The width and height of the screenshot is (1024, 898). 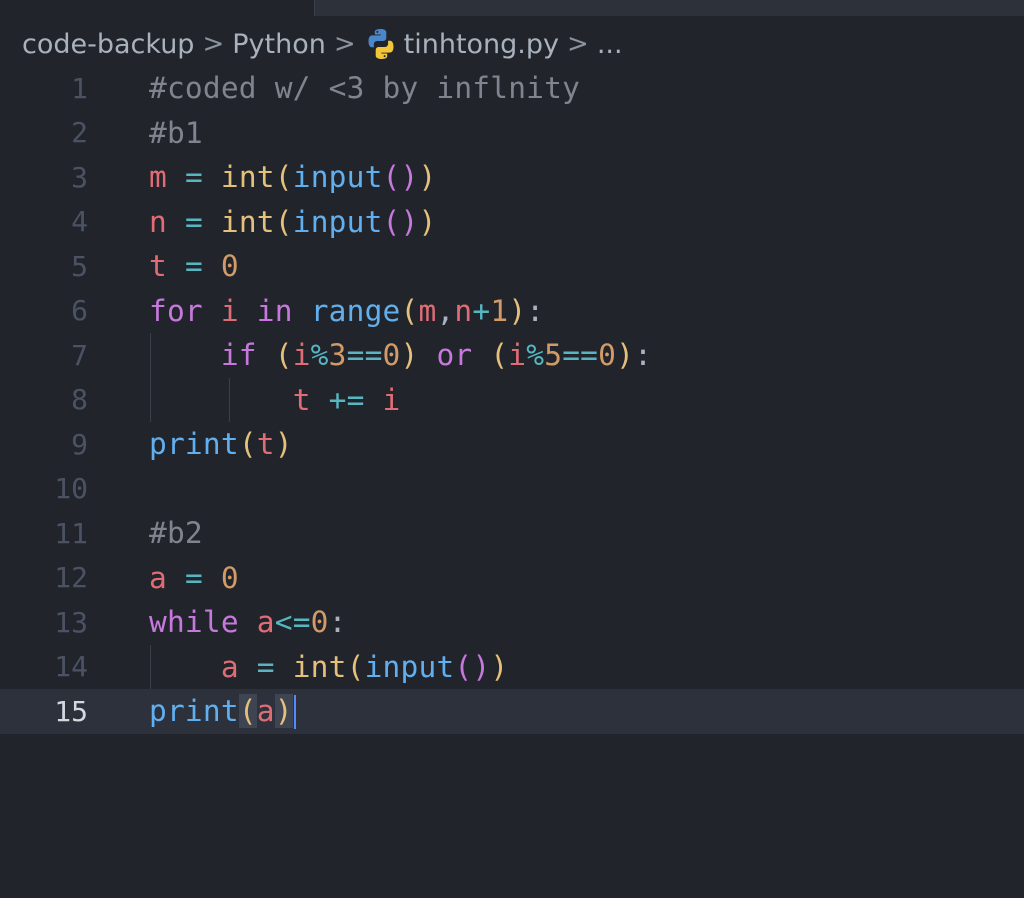 I want to click on code-line: 14 a = int(input()), so click(x=512, y=666).